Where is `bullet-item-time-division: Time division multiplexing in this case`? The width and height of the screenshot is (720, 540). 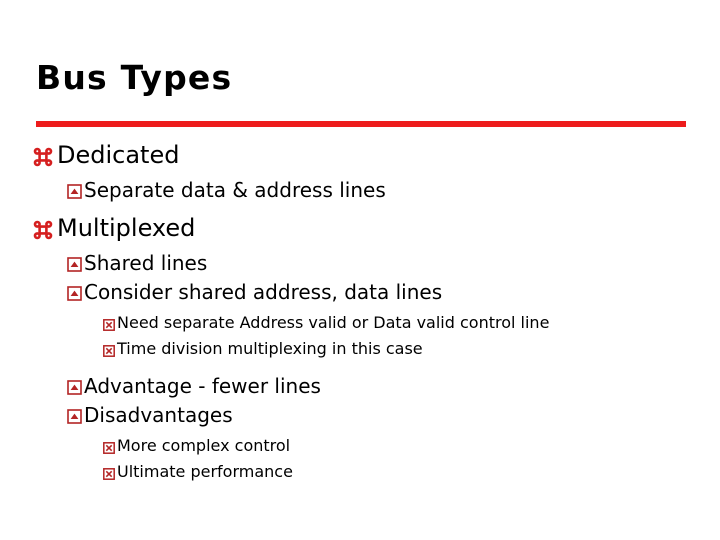 bullet-item-time-division: Time division multiplexing in this case is located at coordinates (360, 351).